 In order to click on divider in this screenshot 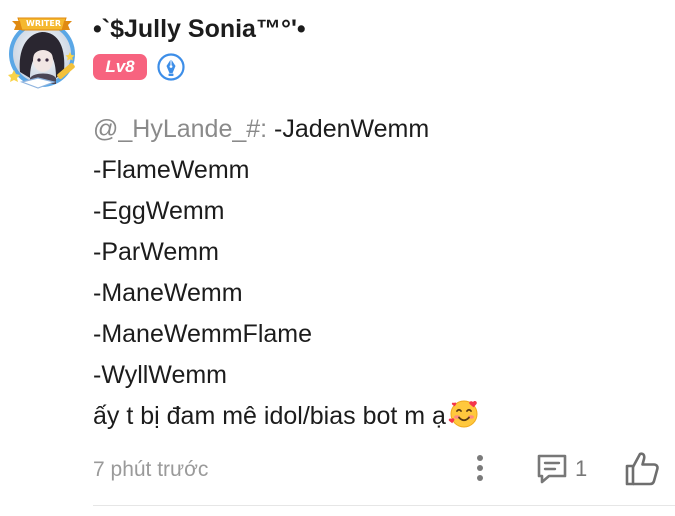, I will do `click(384, 505)`.